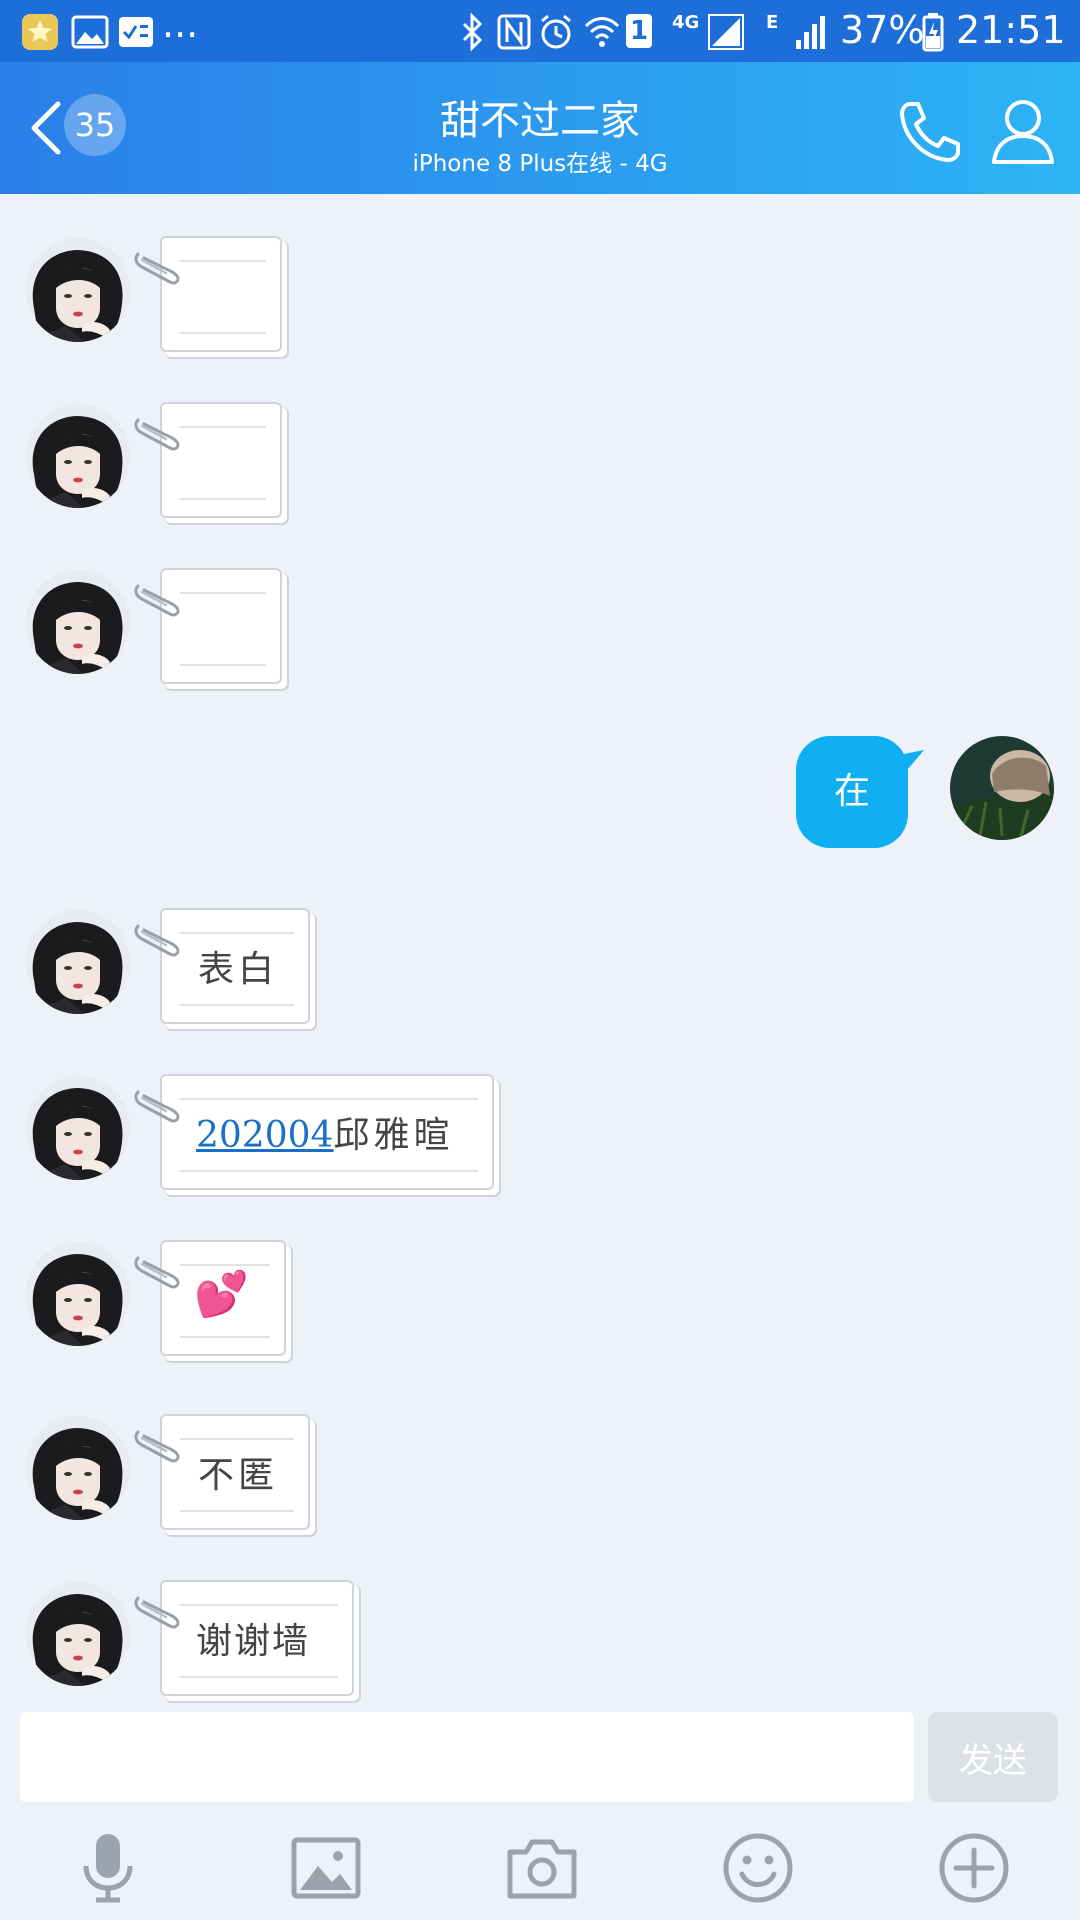 This screenshot has width=1080, height=1920. I want to click on status-time: 21:51, so click(1011, 30).